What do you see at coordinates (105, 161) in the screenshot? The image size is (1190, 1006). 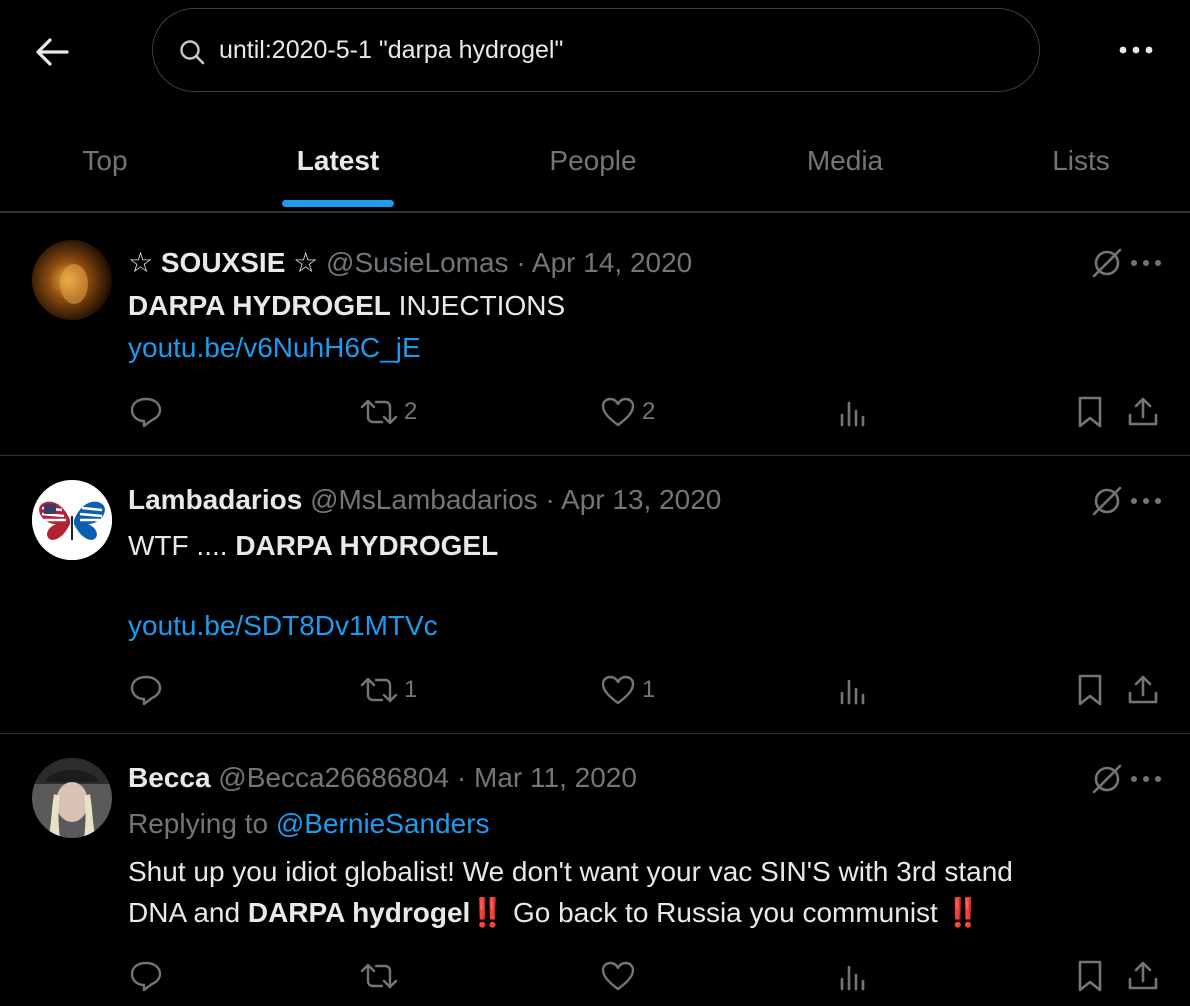 I see `tab-top: Top` at bounding box center [105, 161].